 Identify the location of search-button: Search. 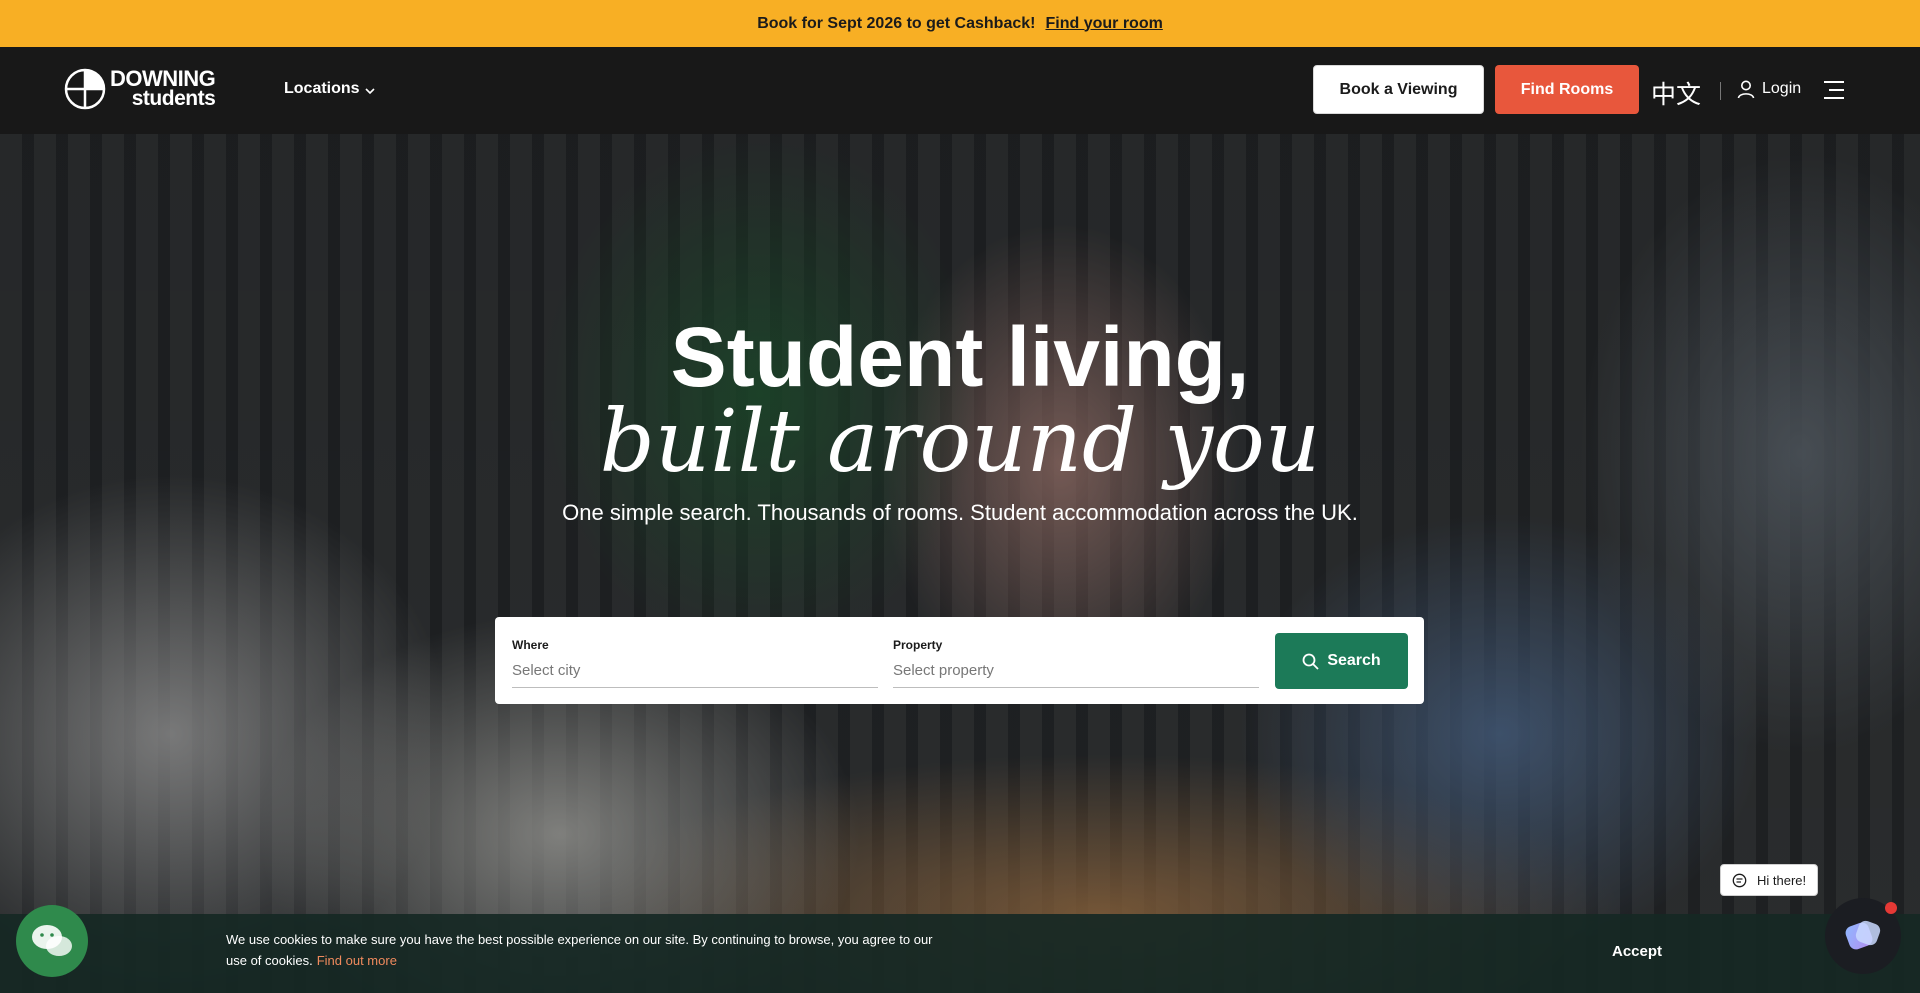
(1341, 661).